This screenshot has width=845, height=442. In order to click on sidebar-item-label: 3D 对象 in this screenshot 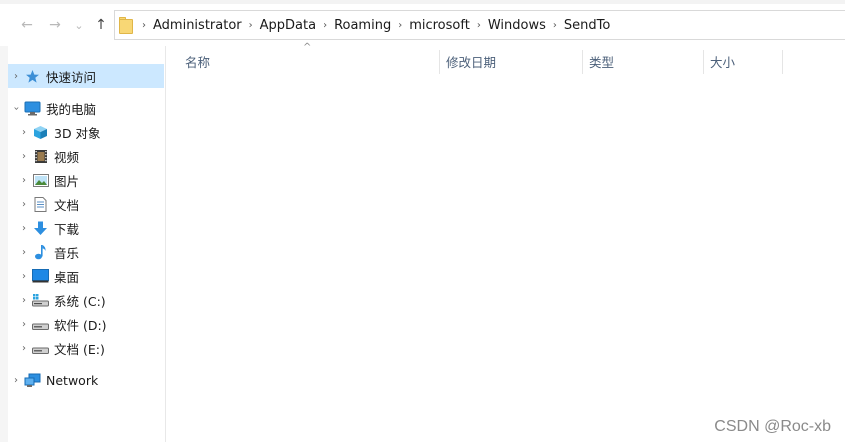, I will do `click(77, 133)`.